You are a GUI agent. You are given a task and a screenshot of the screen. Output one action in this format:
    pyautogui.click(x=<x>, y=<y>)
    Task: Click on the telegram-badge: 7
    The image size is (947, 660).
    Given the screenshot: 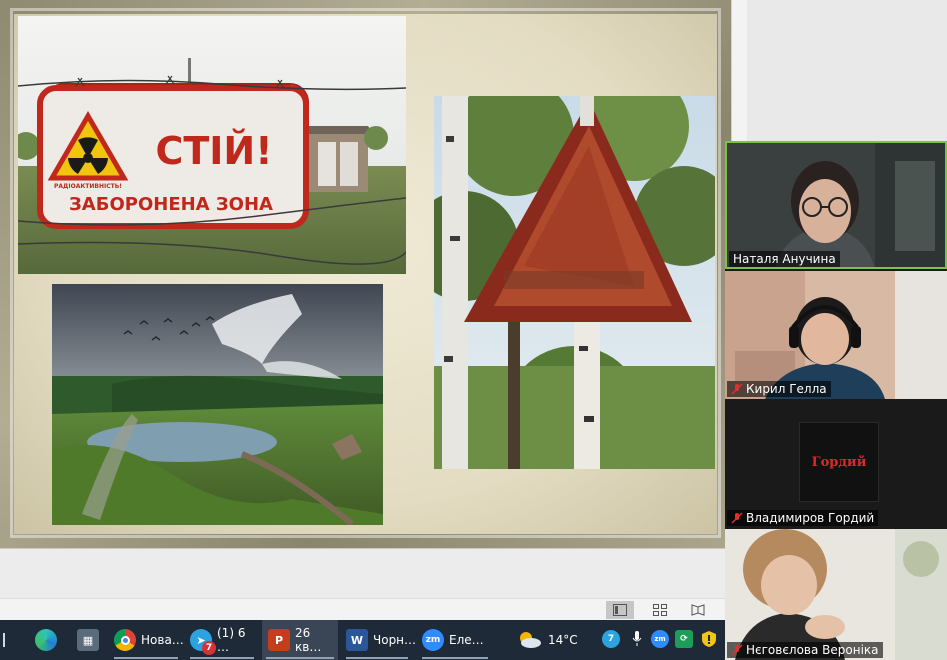 What is the action you would take?
    pyautogui.click(x=209, y=648)
    